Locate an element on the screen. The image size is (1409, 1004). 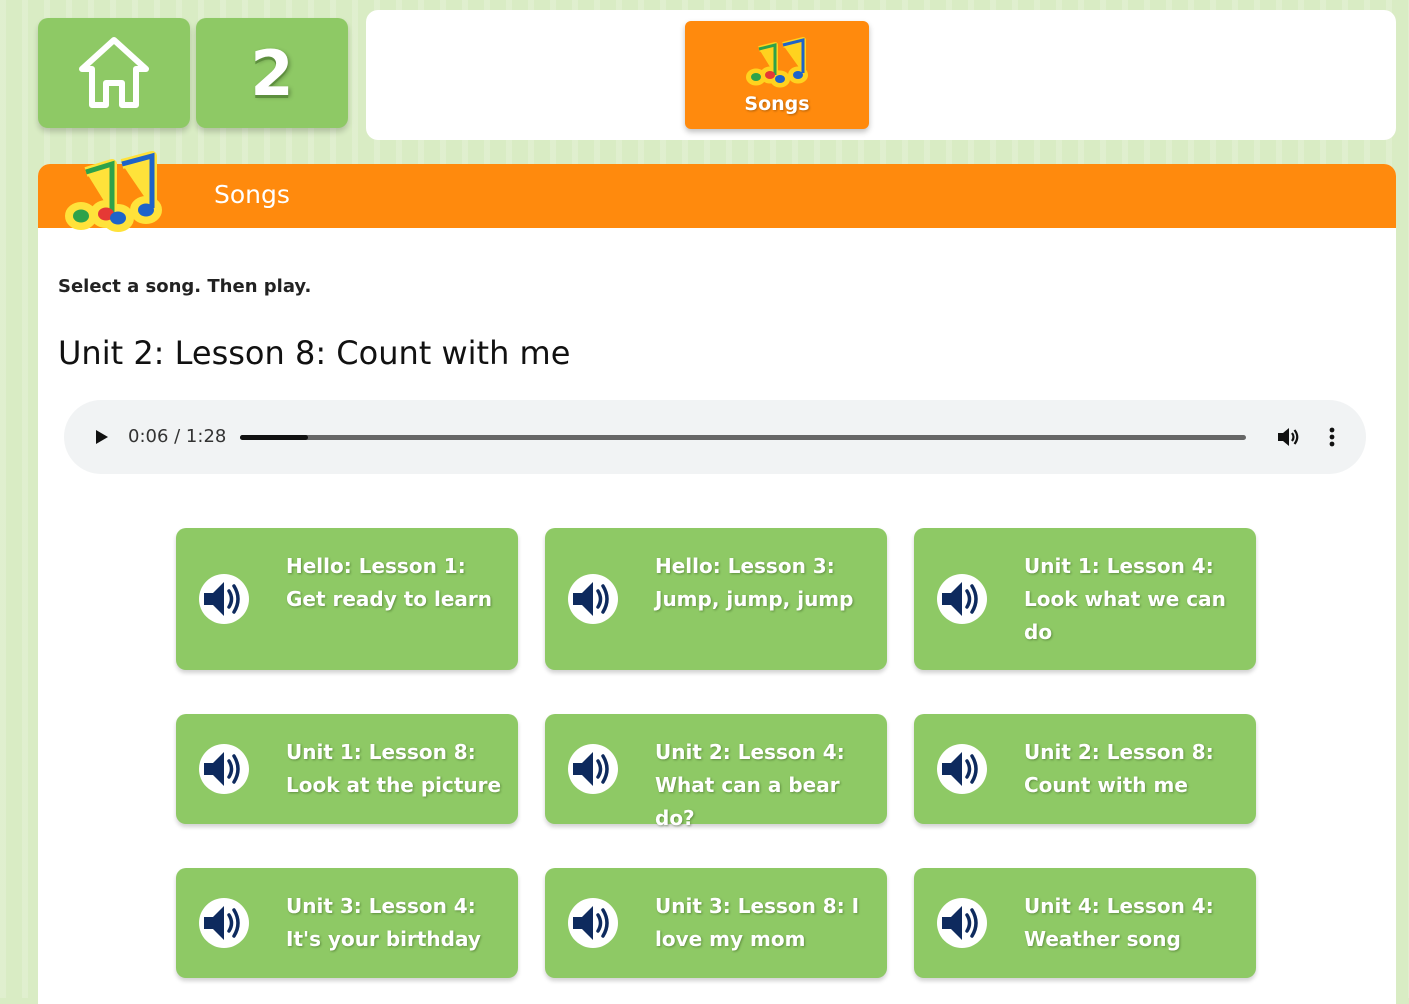
songs-nav-label: Songs is located at coordinates (777, 104).